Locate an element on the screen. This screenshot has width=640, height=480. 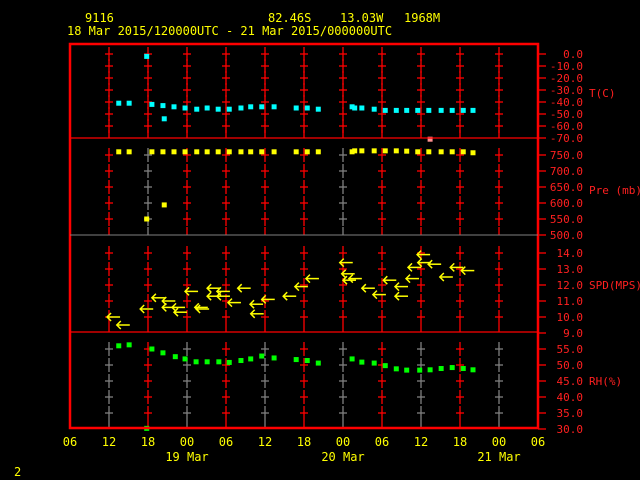
y-tick-label: 600.0 is located at coordinates (566, 203).